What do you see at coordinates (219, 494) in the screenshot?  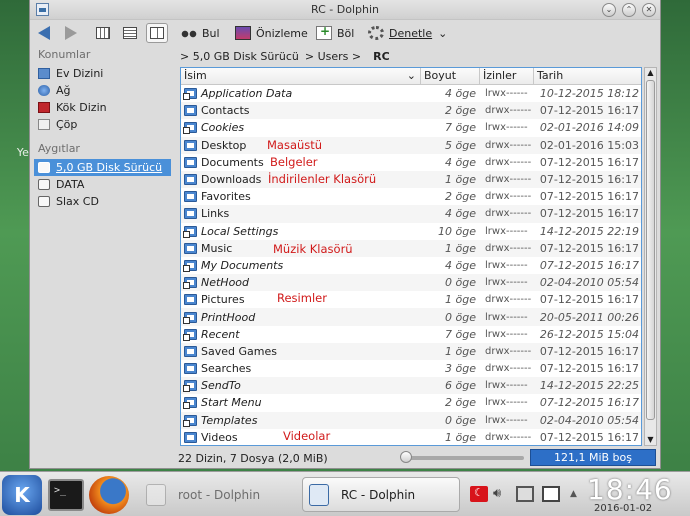 I see `task-label: root - Dolphin` at bounding box center [219, 494].